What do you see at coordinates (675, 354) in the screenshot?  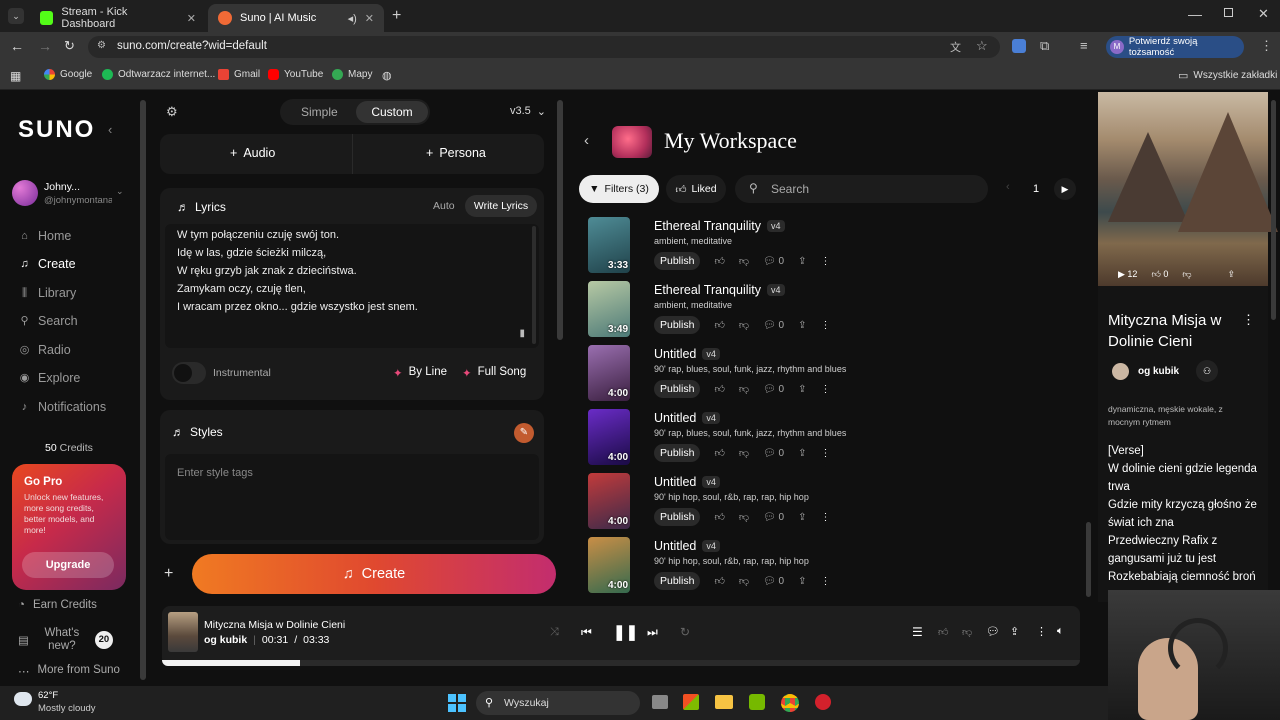 I see `song-title: Untitled` at bounding box center [675, 354].